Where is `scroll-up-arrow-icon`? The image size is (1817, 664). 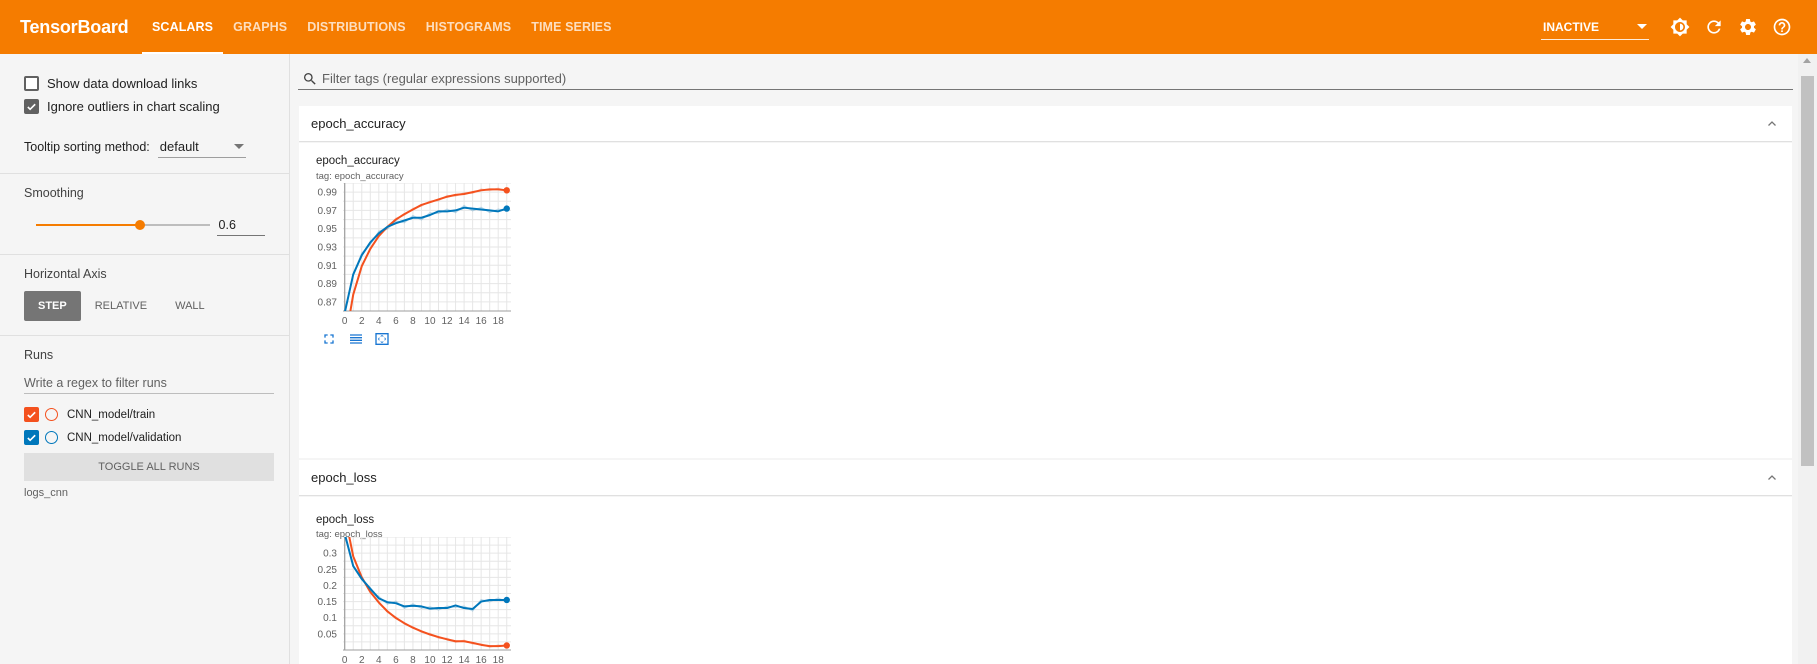 scroll-up-arrow-icon is located at coordinates (1807, 60).